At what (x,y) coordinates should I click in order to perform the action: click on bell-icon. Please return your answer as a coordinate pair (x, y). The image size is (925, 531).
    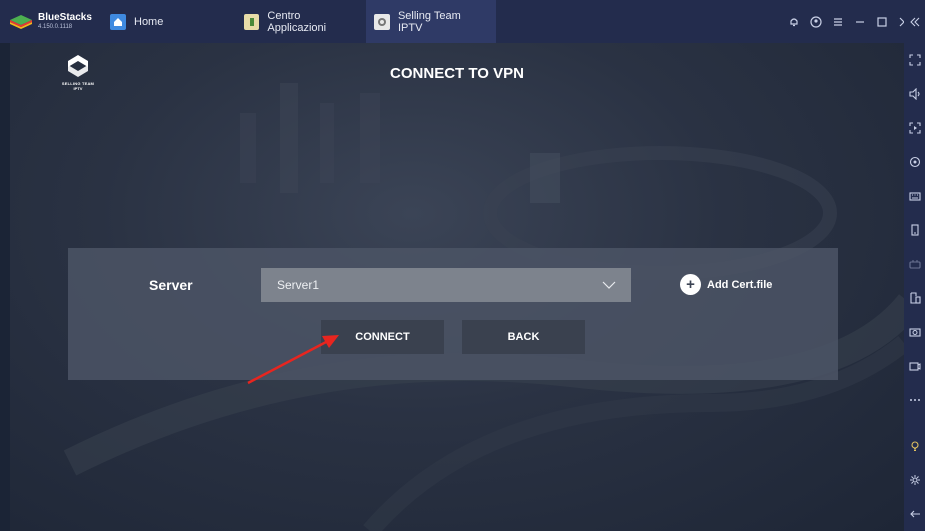
    Looking at the image, I should click on (794, 21).